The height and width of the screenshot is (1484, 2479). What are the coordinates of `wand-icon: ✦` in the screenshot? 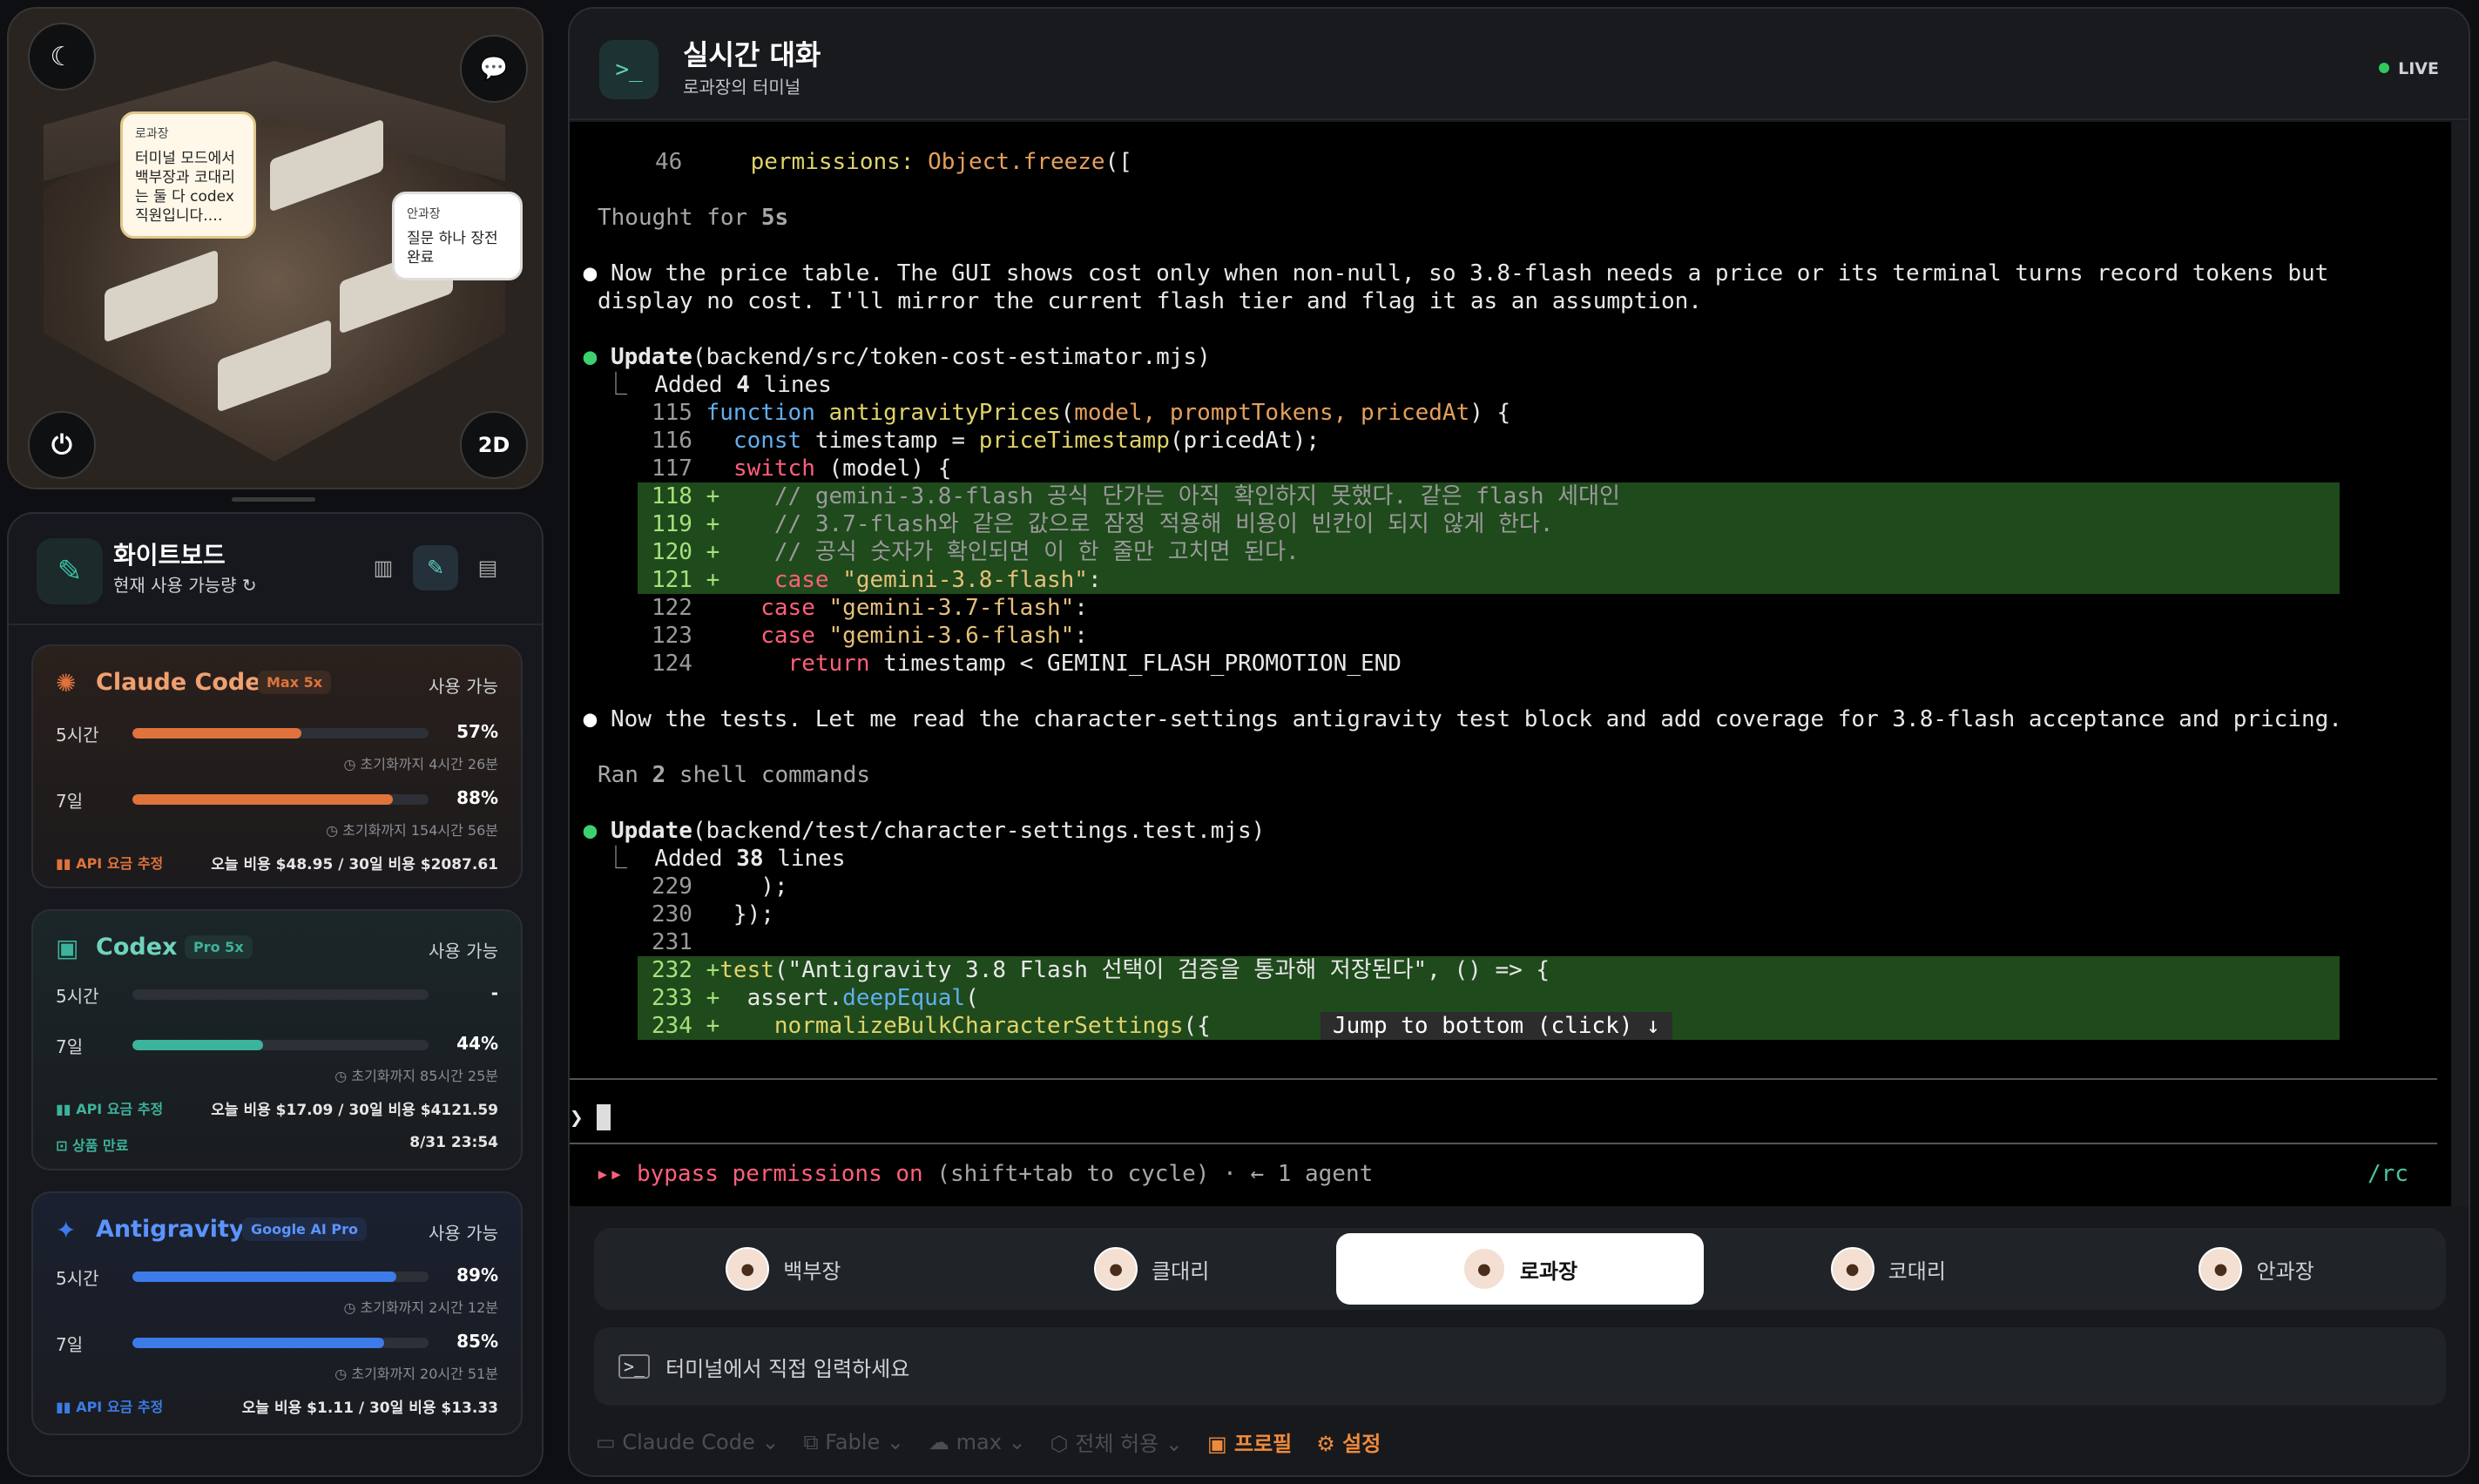 It's located at (66, 1230).